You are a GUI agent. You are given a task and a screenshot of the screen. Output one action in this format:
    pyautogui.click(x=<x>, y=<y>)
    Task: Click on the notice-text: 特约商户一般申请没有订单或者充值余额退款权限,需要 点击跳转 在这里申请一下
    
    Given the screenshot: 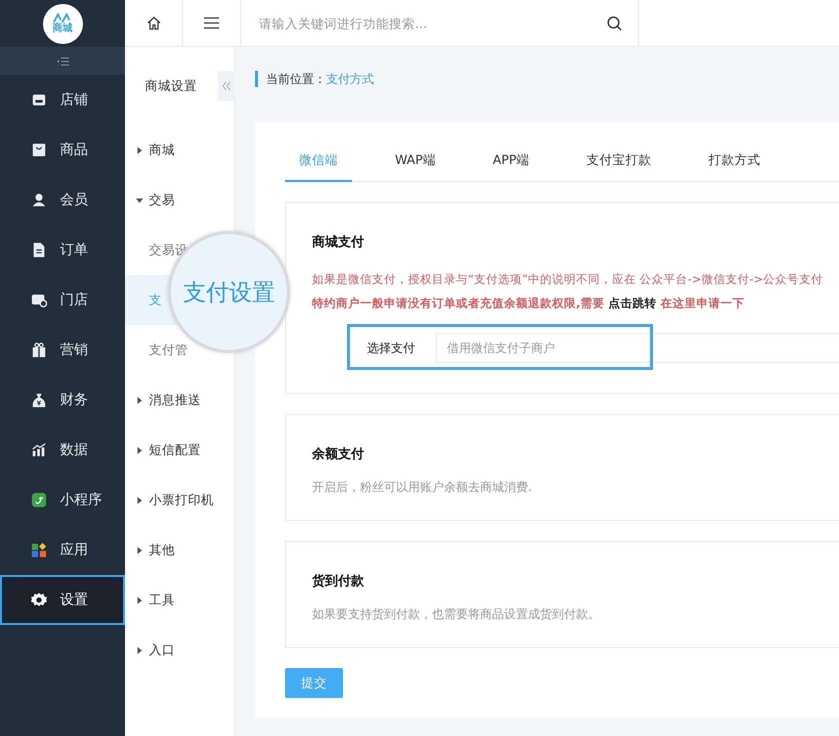 What is the action you would take?
    pyautogui.click(x=529, y=303)
    